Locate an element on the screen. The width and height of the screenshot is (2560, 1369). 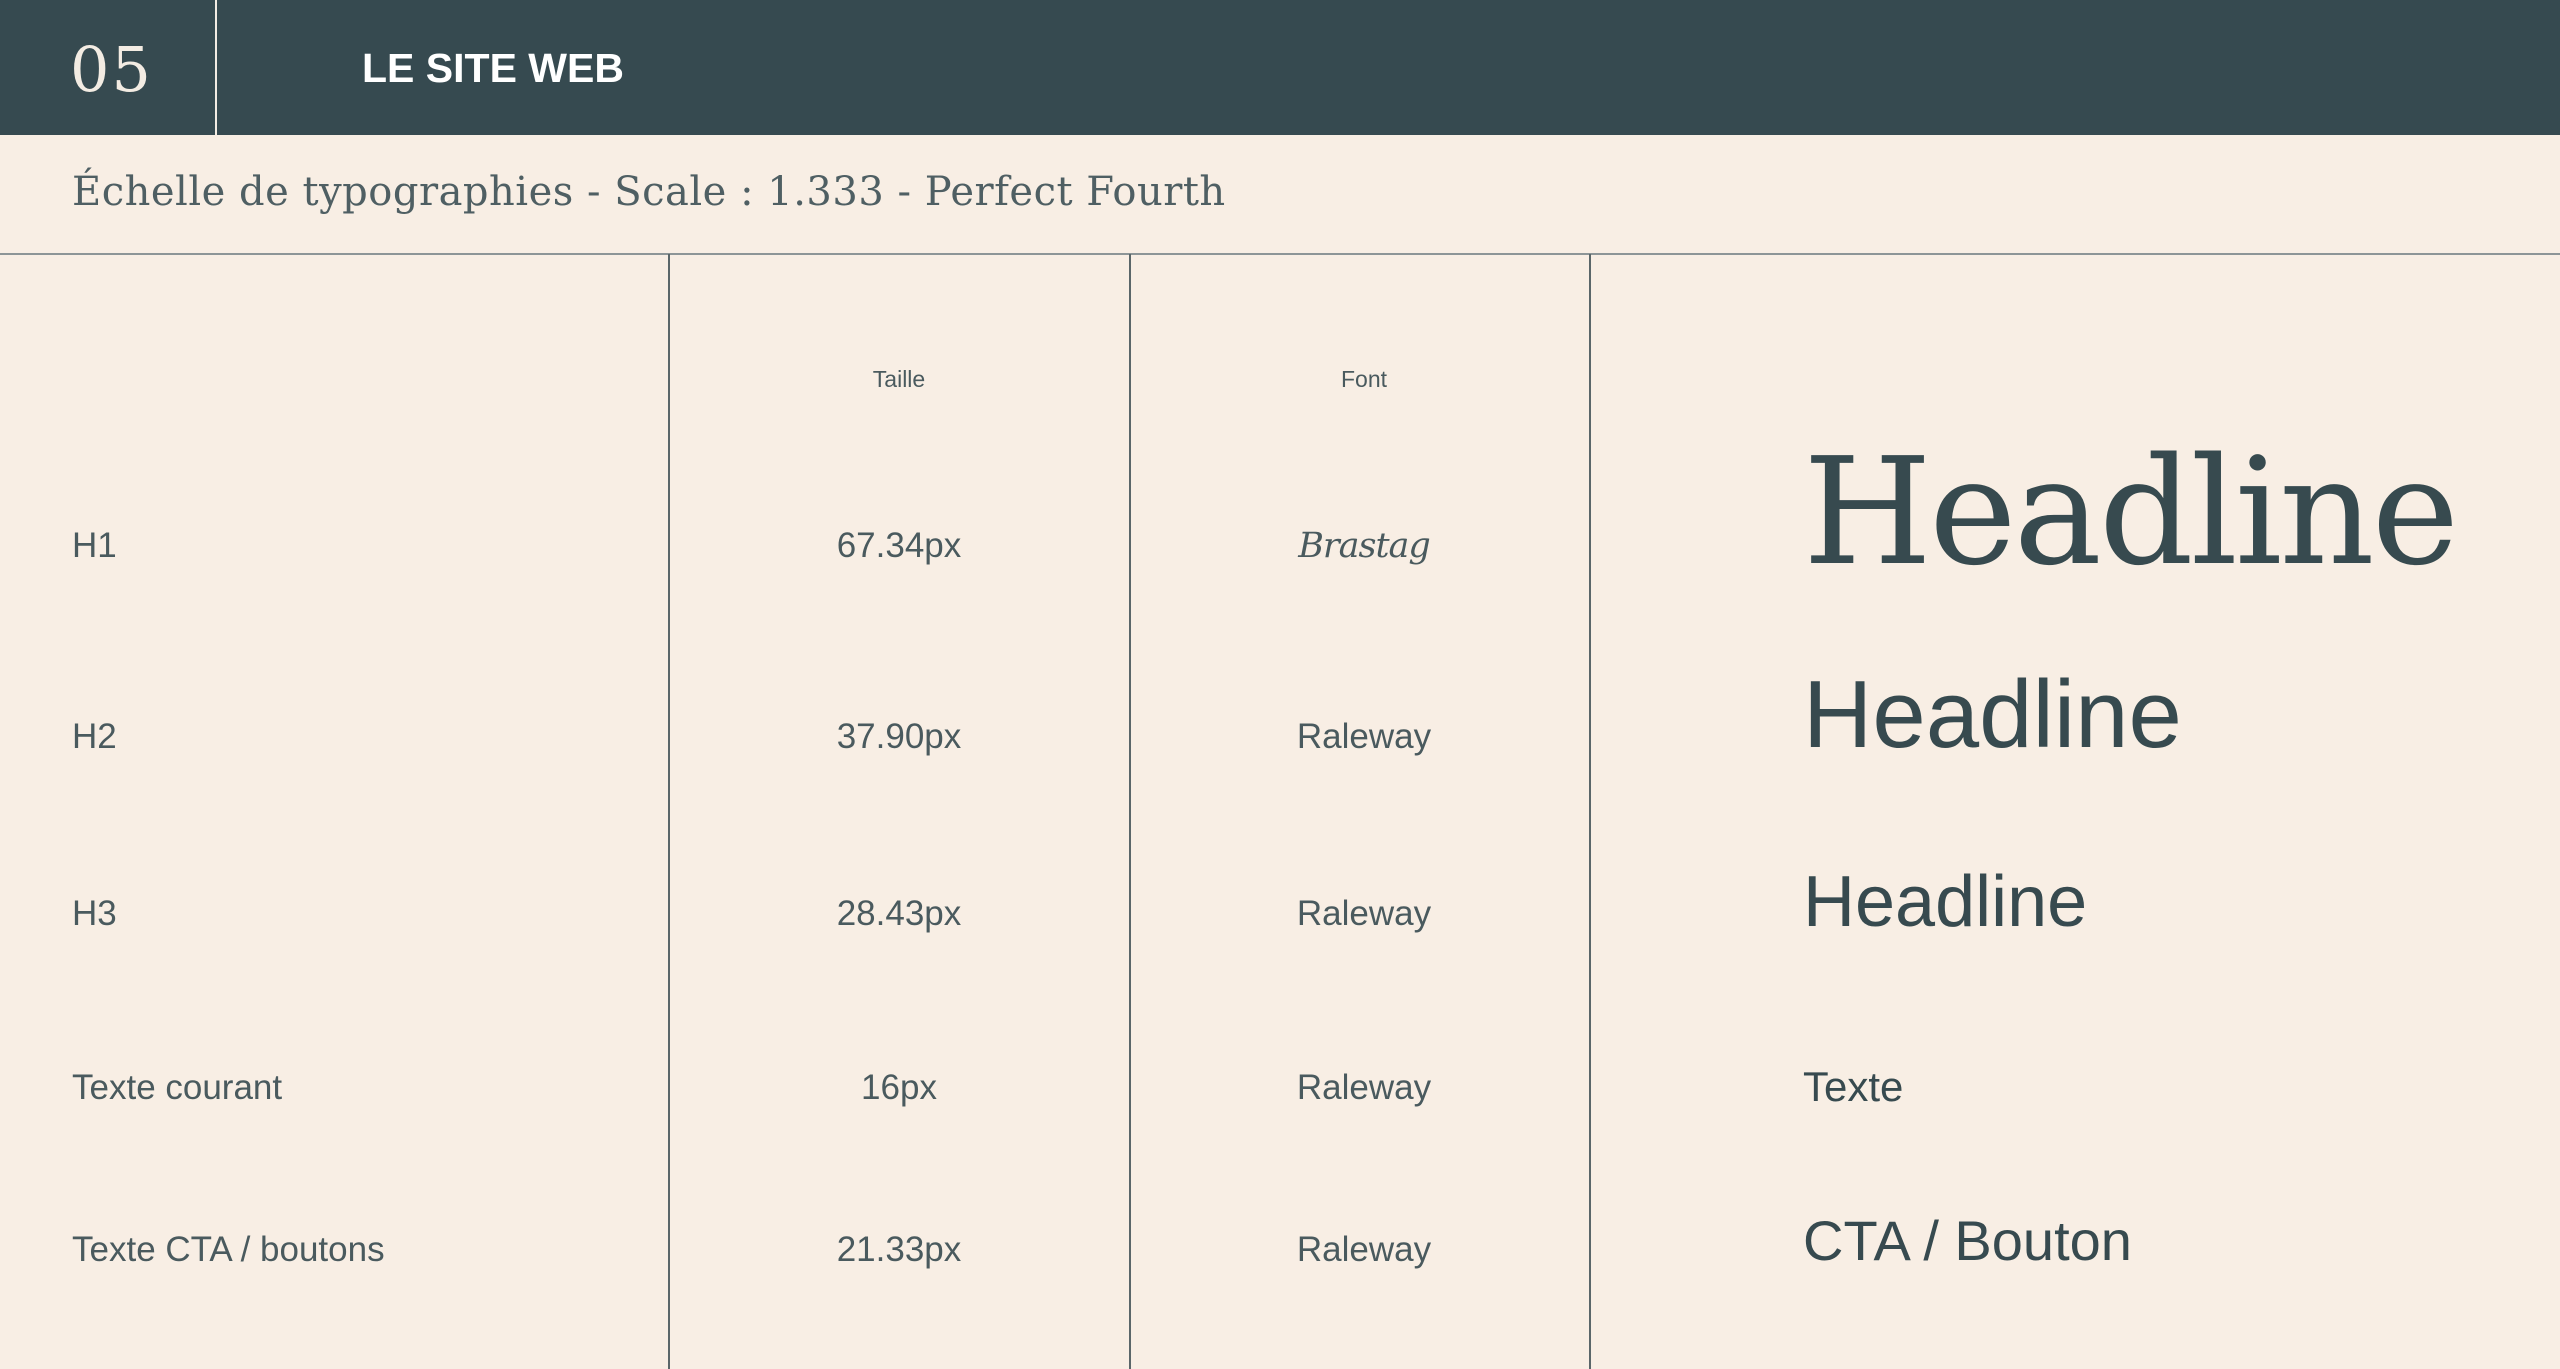
header-divider is located at coordinates (216, 67).